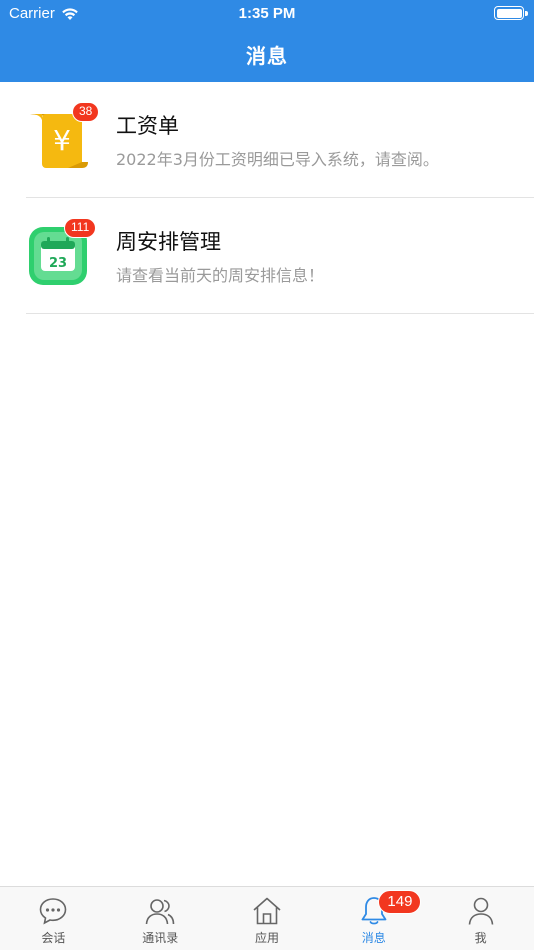 This screenshot has height=950, width=534. Describe the element at coordinates (400, 902) in the screenshot. I see `unread-badge: 149` at that location.